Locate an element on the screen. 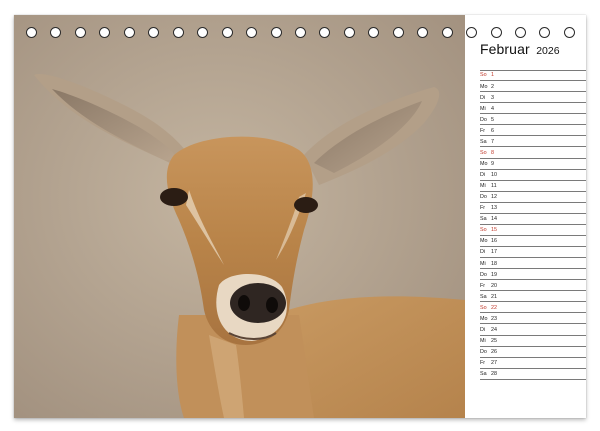 Image resolution: width=600 pixels, height=431 pixels. day-row: Mi 25 is located at coordinates (533, 341).